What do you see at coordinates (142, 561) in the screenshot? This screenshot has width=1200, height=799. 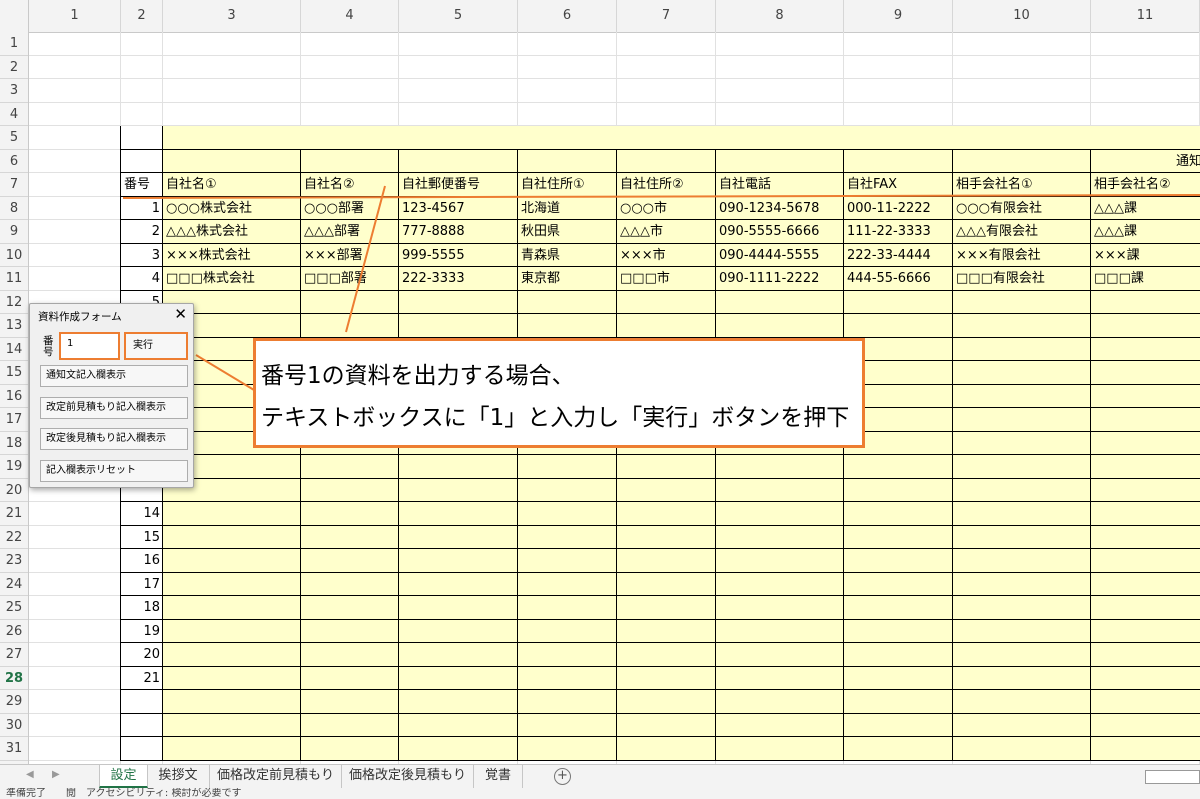 I see `table-cell: 16` at bounding box center [142, 561].